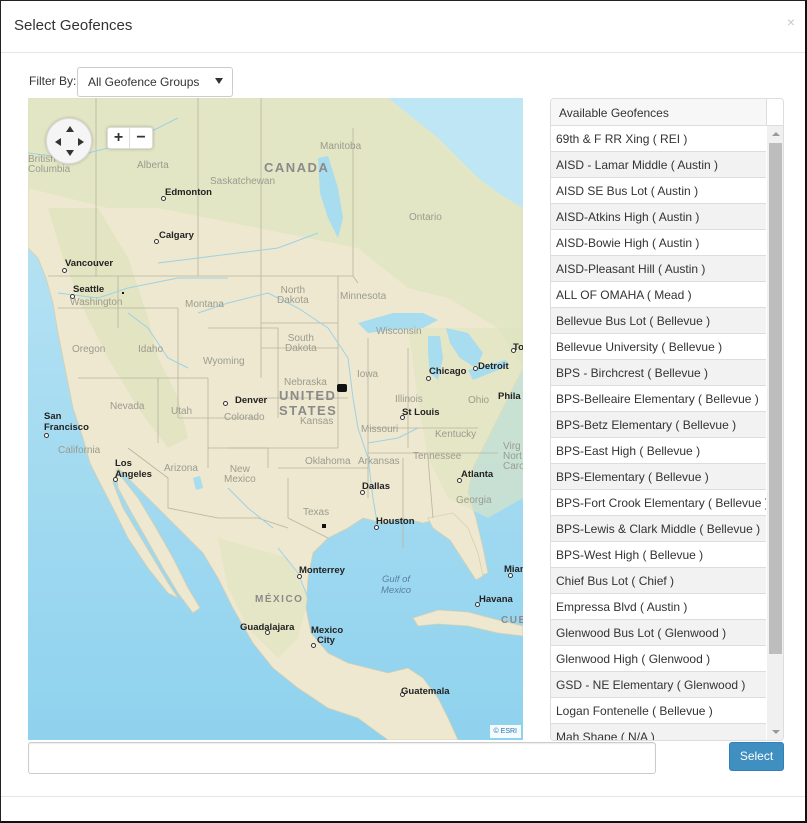 The height and width of the screenshot is (823, 807). Describe the element at coordinates (396, 585) in the screenshot. I see `map-label-gulf-of-mexico: Gulf of Mexico` at that location.